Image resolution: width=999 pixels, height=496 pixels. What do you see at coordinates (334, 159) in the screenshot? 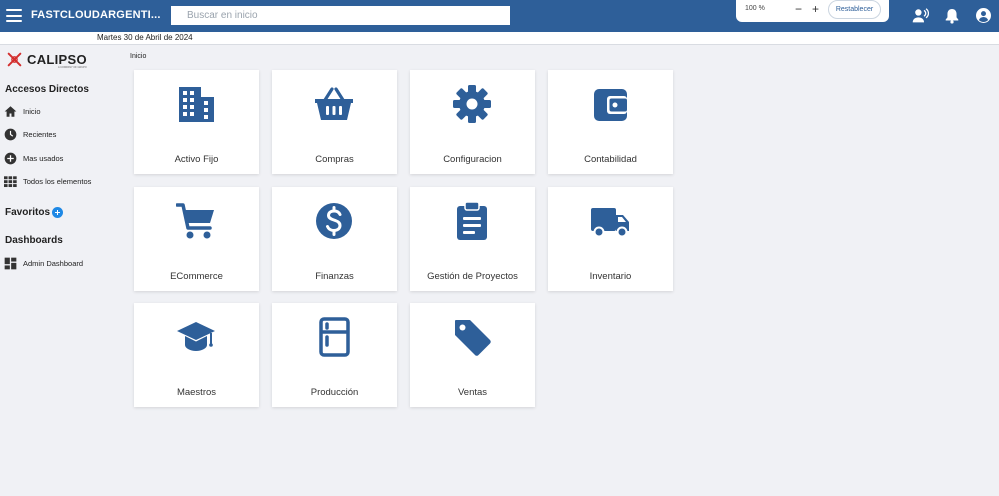
I see `tile-label: Compras` at bounding box center [334, 159].